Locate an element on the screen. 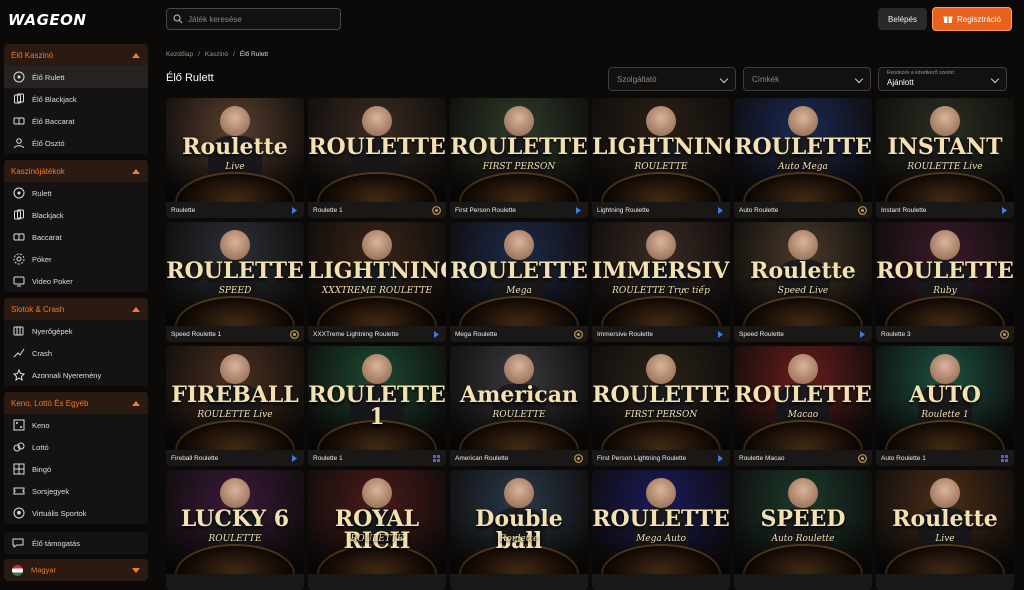 Image resolution: width=1024 pixels, height=590 pixels. sidebar-item: Bingó is located at coordinates (76, 469).